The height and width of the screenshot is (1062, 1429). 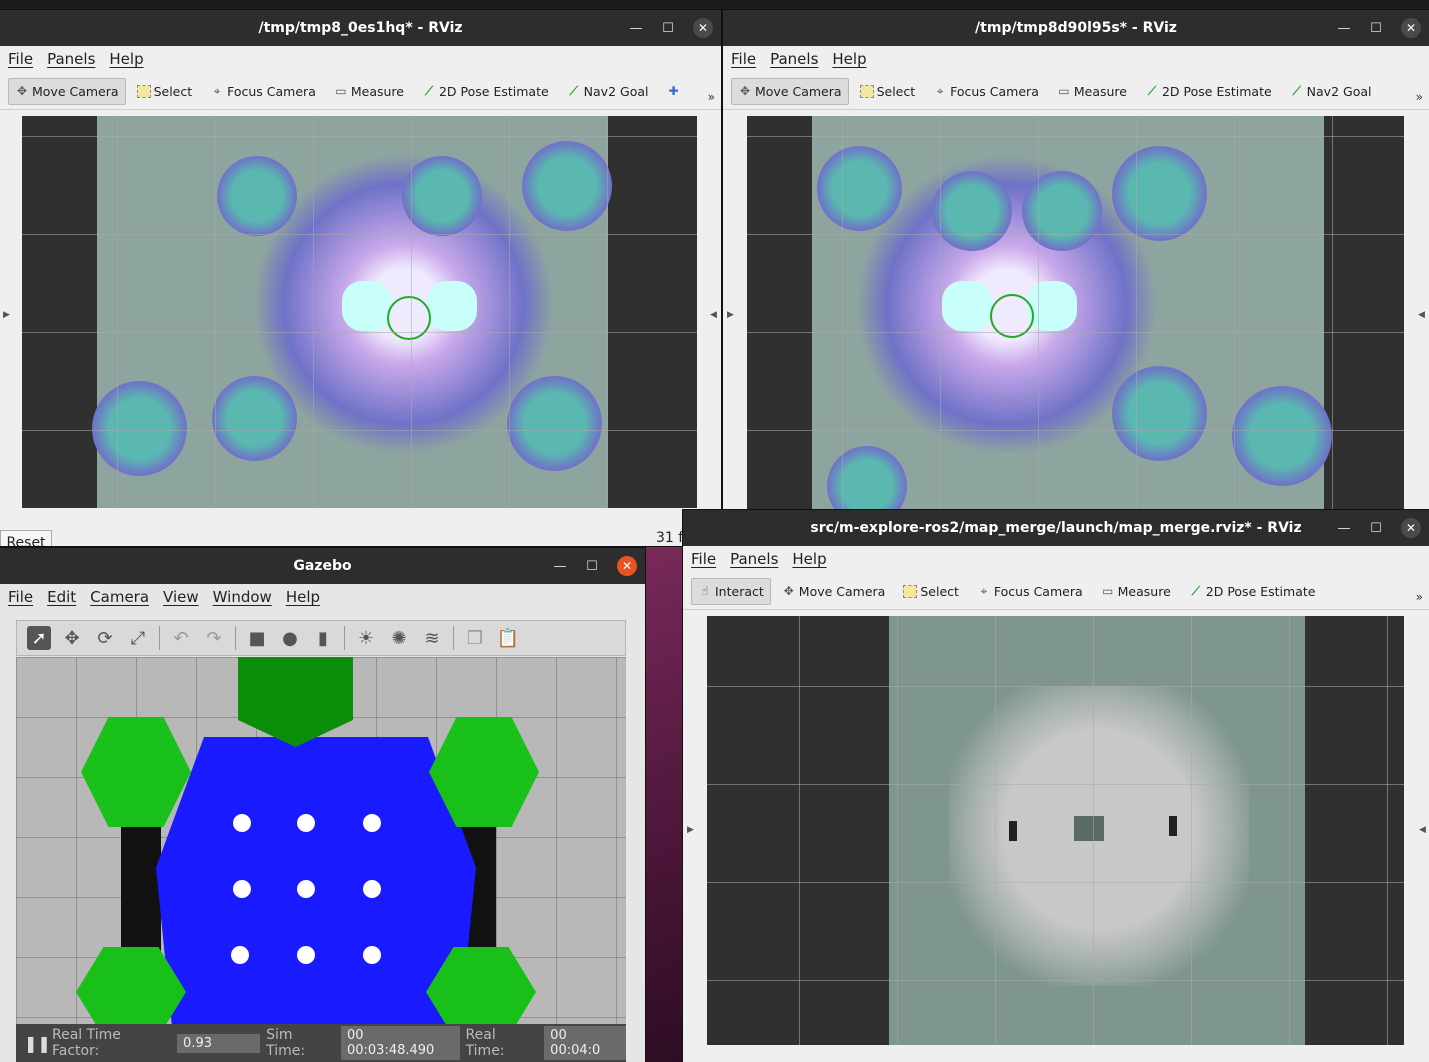 I want to click on tool-label: Measure, so click(x=1100, y=91).